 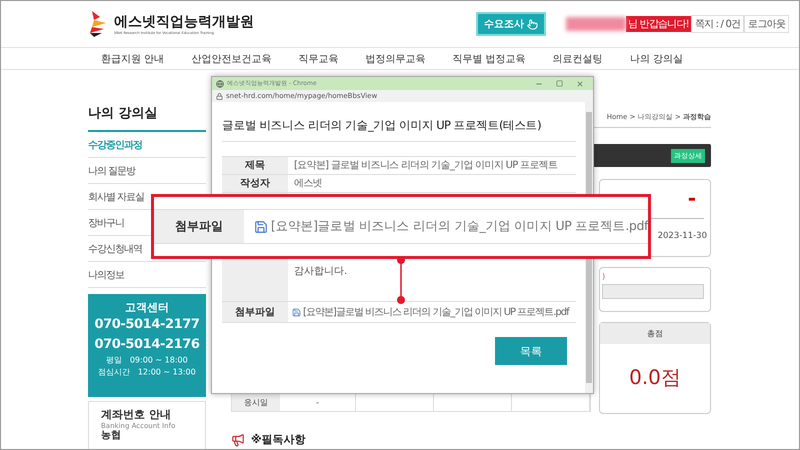 What do you see at coordinates (147, 307) in the screenshot?
I see `support-title: 고객센터` at bounding box center [147, 307].